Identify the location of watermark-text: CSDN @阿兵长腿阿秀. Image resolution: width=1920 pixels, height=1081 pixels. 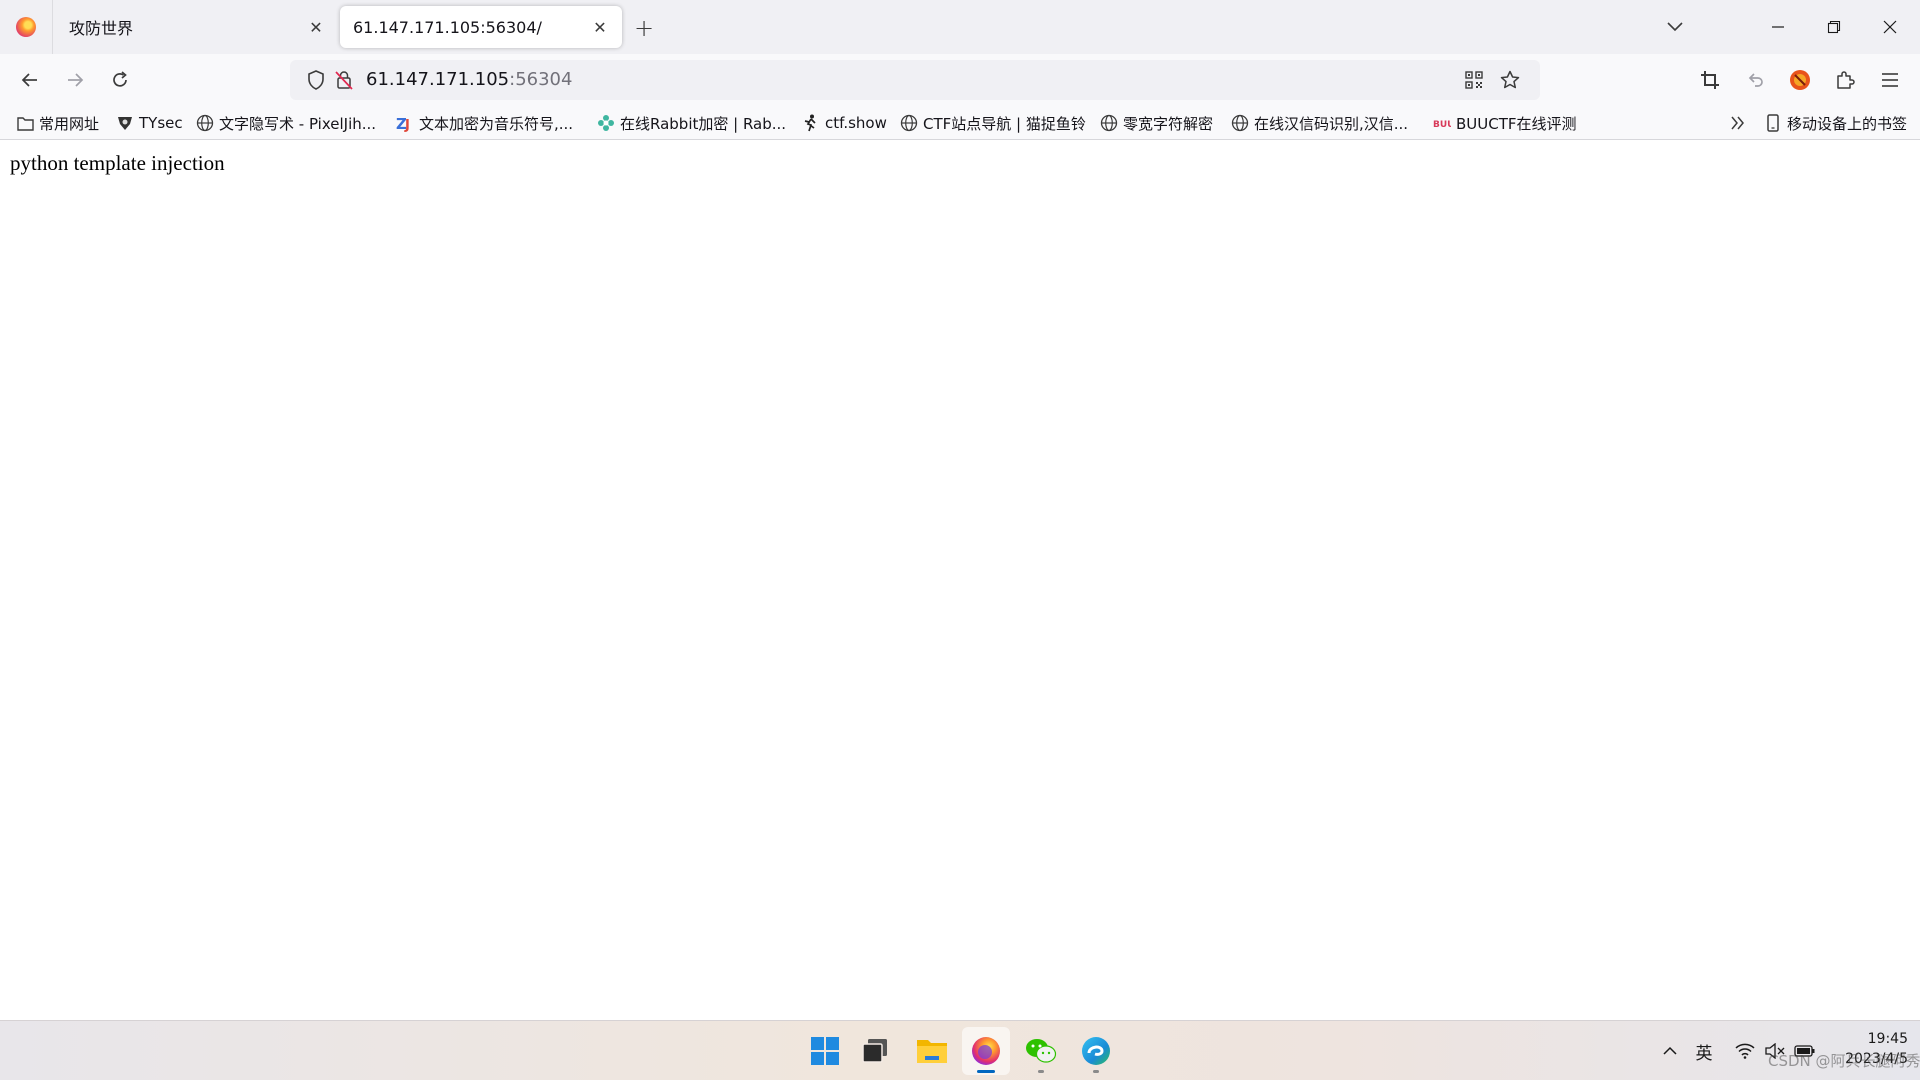
(1844, 1061).